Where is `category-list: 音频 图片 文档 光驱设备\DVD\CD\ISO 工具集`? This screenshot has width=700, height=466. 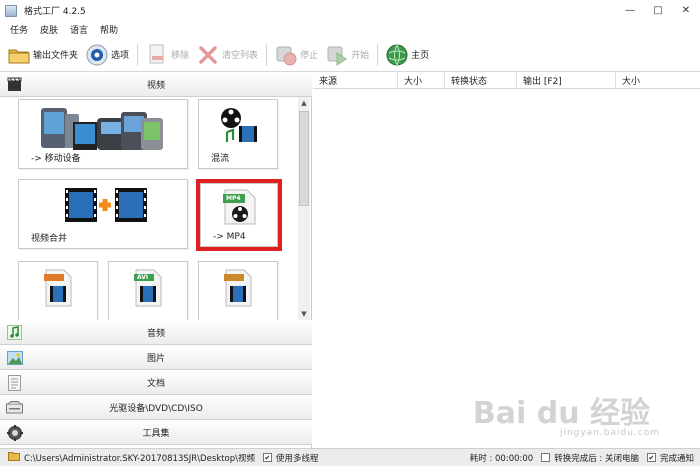 category-list: 音频 图片 文档 光驱设备\DVD\CD\ISO 工具集 is located at coordinates (156, 382).